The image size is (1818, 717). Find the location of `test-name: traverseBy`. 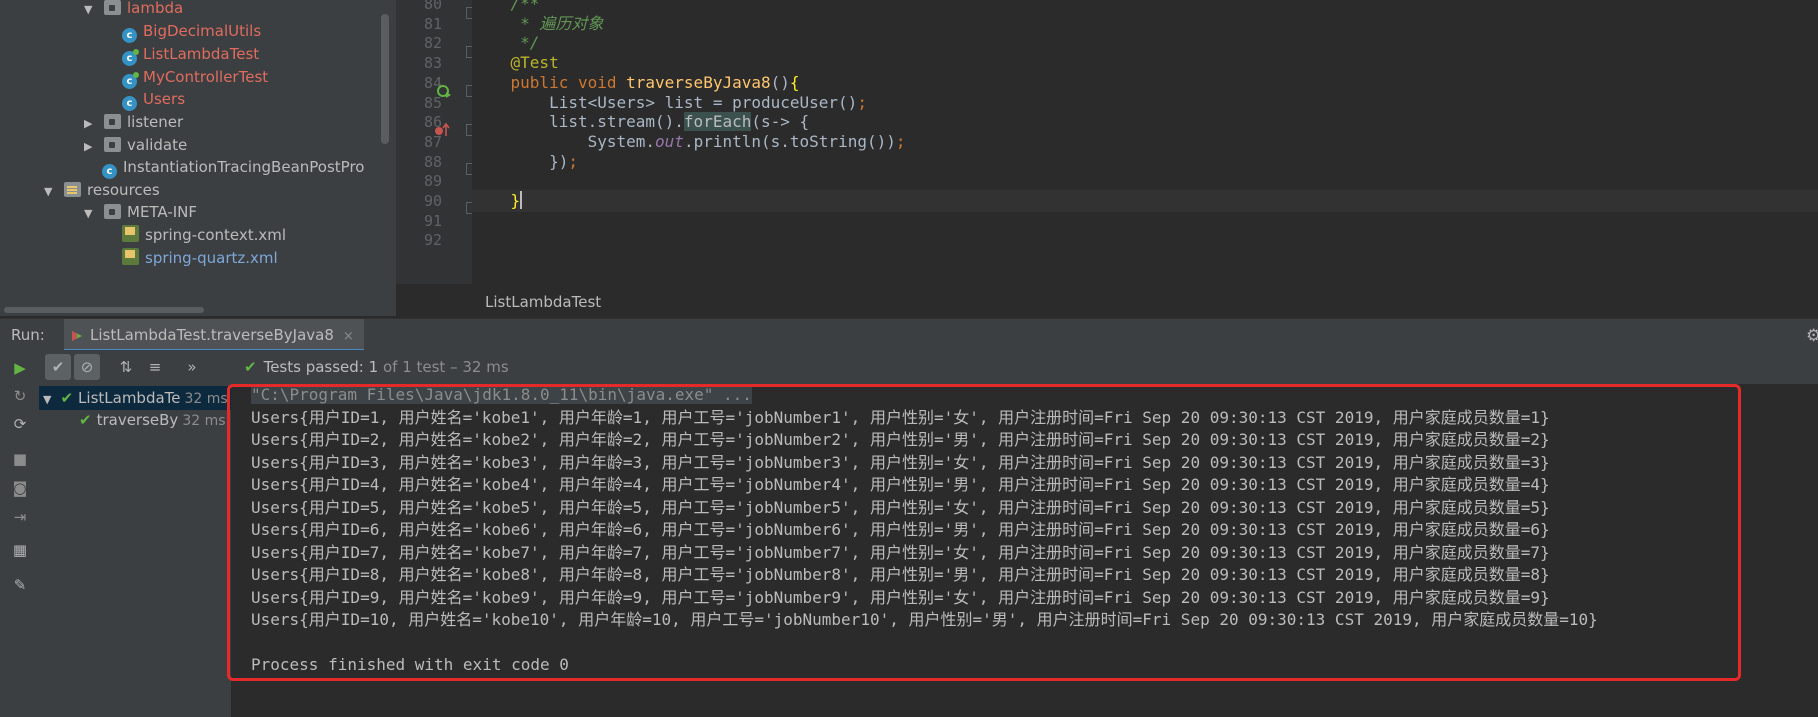

test-name: traverseBy is located at coordinates (137, 420).